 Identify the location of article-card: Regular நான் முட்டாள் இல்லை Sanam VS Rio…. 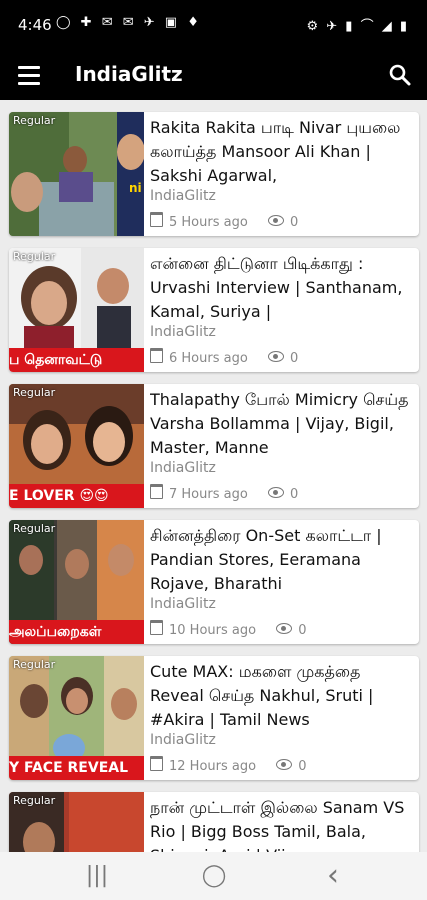
(214, 822).